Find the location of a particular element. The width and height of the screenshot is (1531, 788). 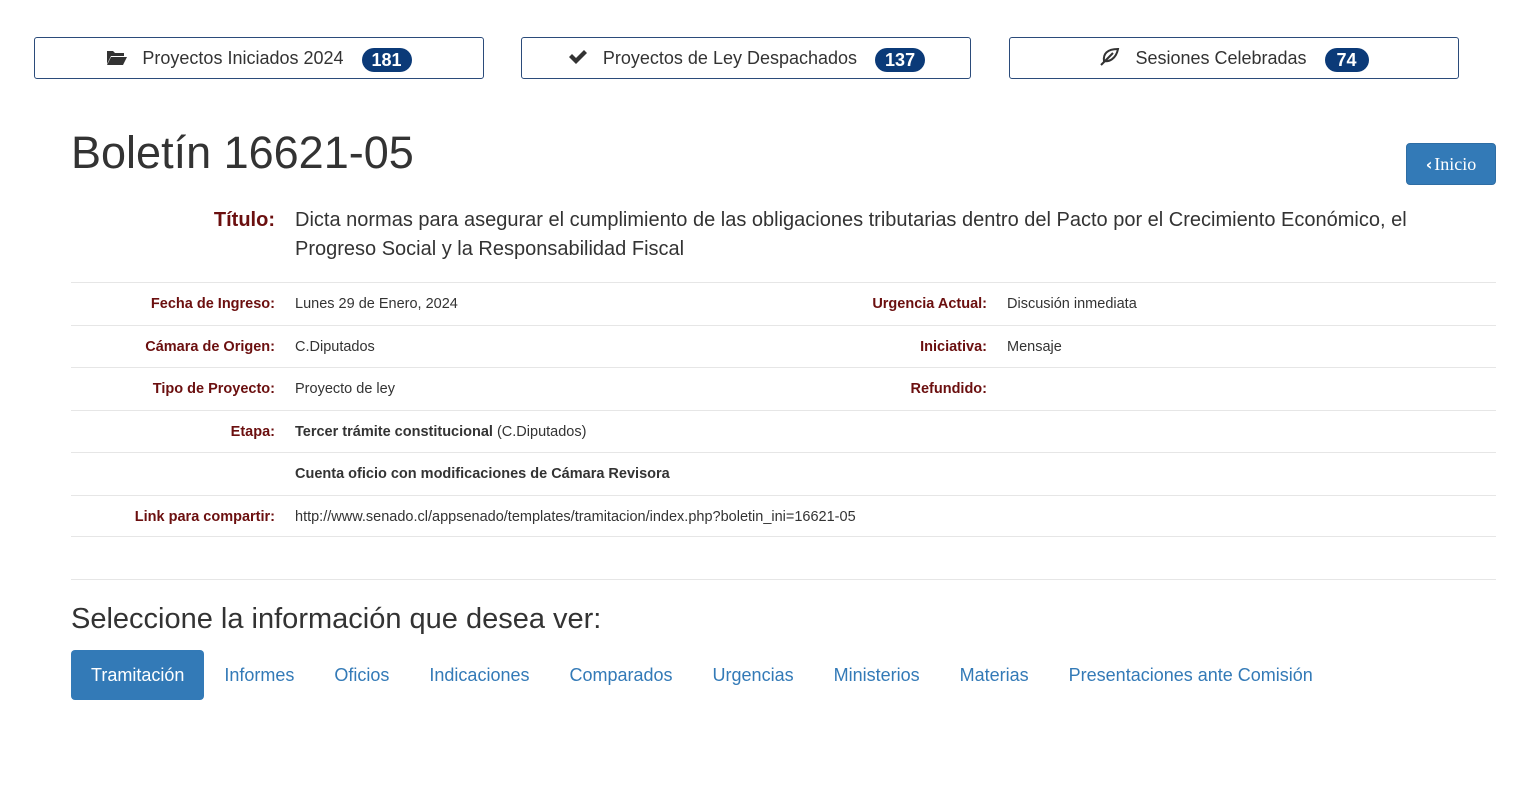

stat-proyectos-iniciados: Proyectos Iniciados 2024 181 is located at coordinates (259, 58).